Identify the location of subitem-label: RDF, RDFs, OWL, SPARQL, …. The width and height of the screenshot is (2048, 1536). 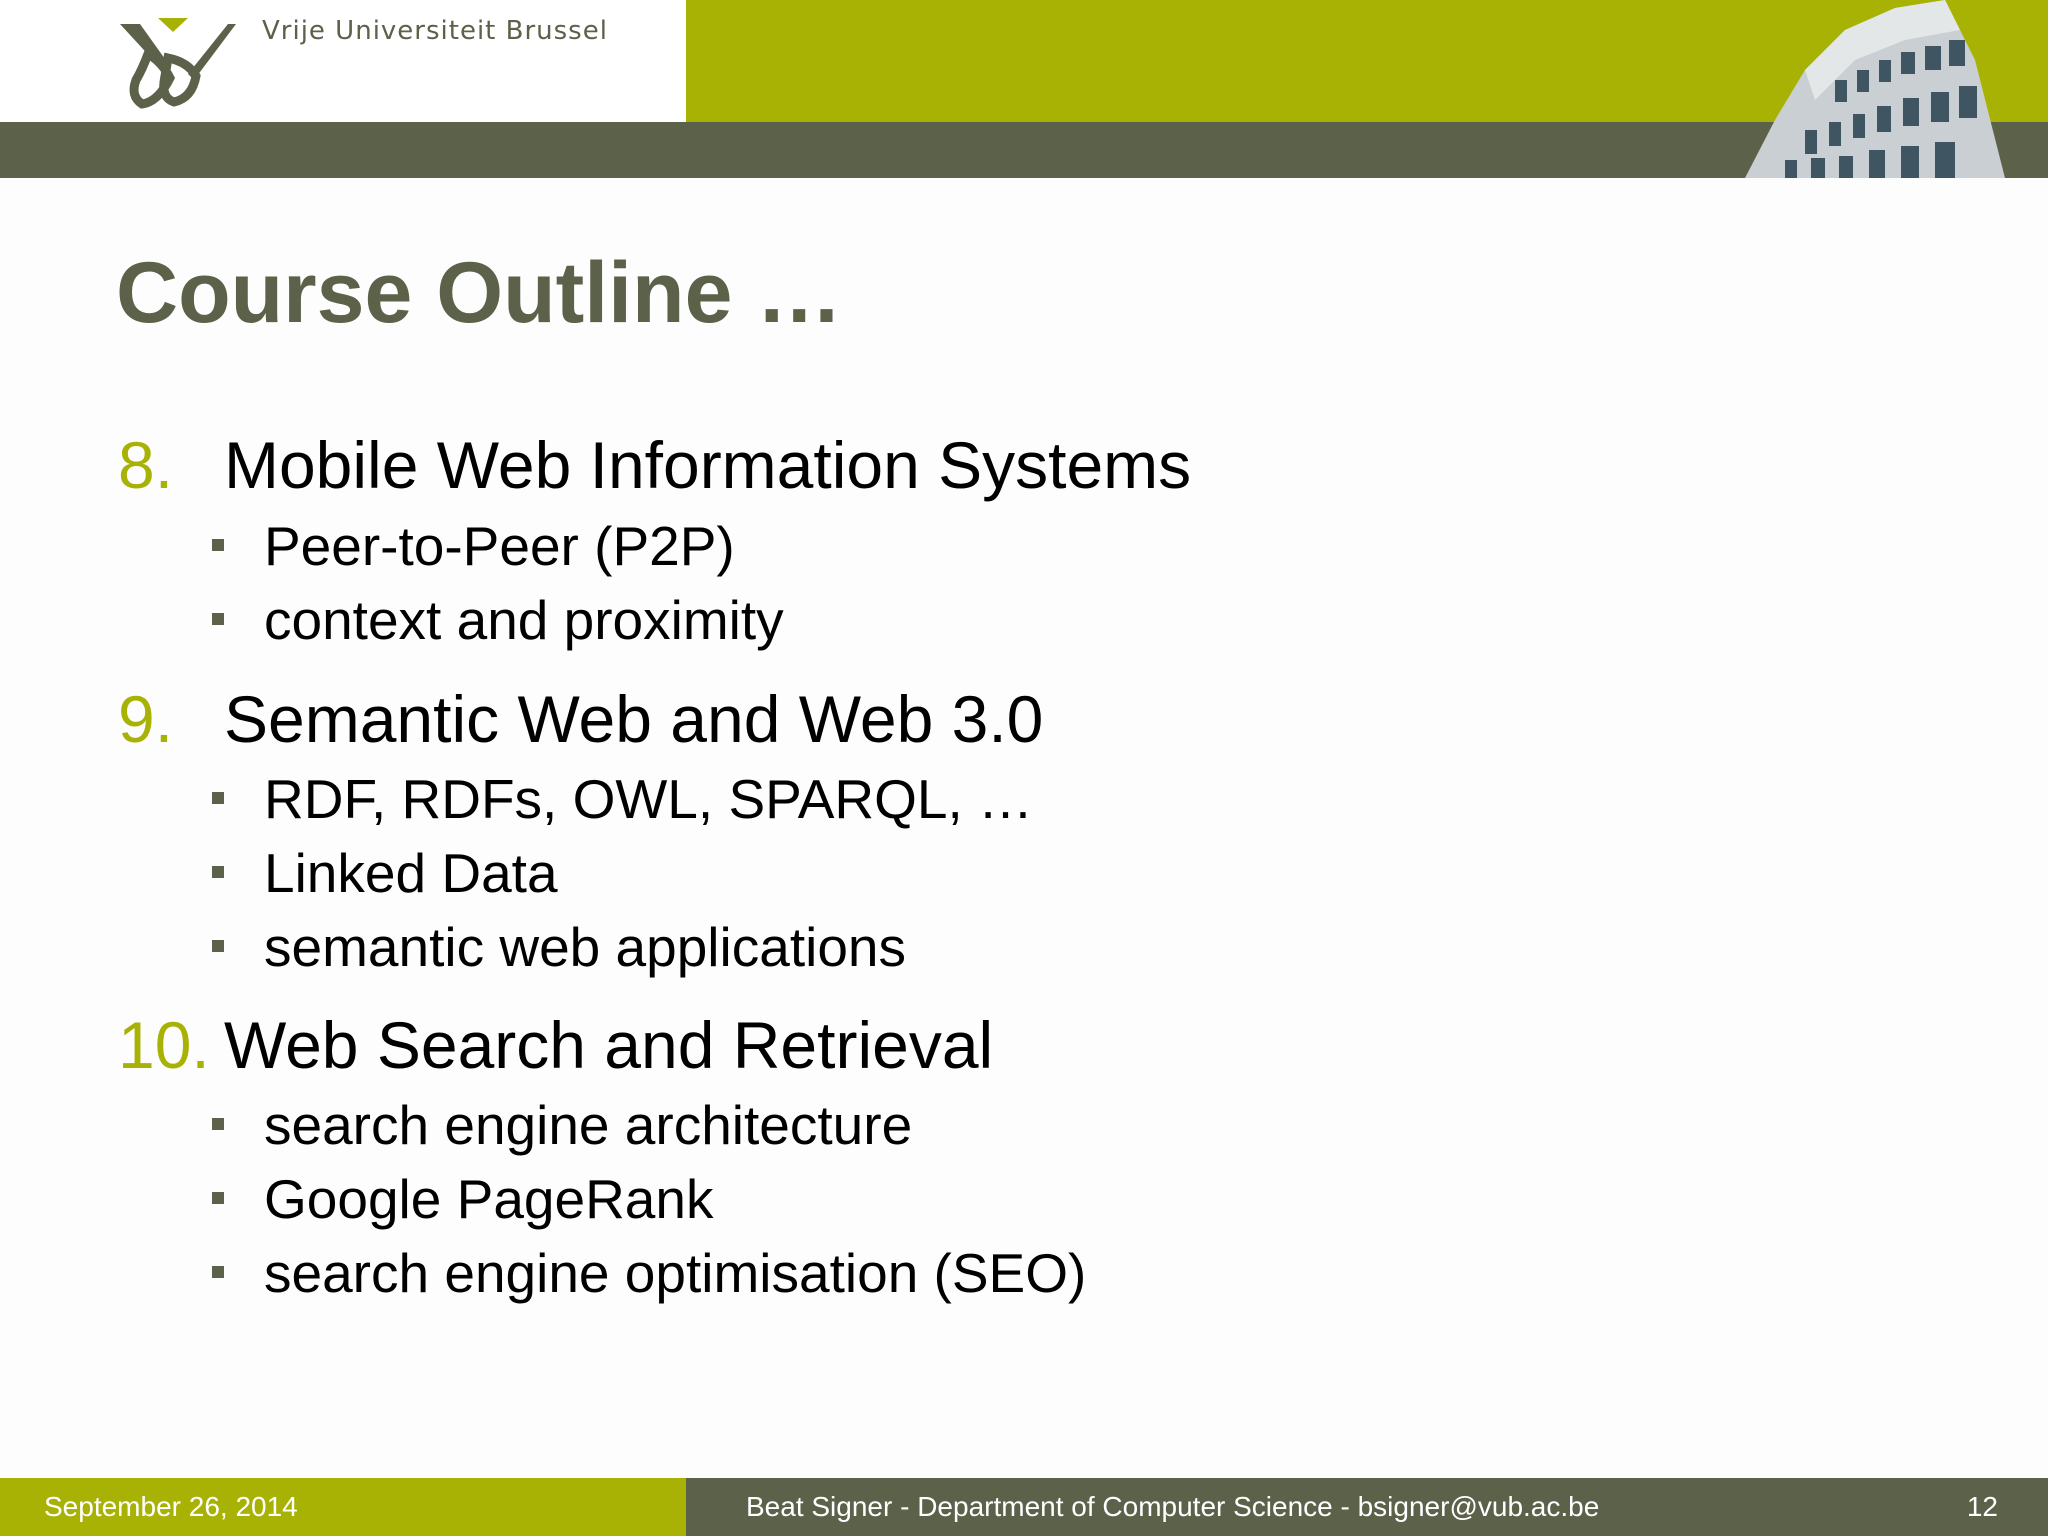
(649, 799).